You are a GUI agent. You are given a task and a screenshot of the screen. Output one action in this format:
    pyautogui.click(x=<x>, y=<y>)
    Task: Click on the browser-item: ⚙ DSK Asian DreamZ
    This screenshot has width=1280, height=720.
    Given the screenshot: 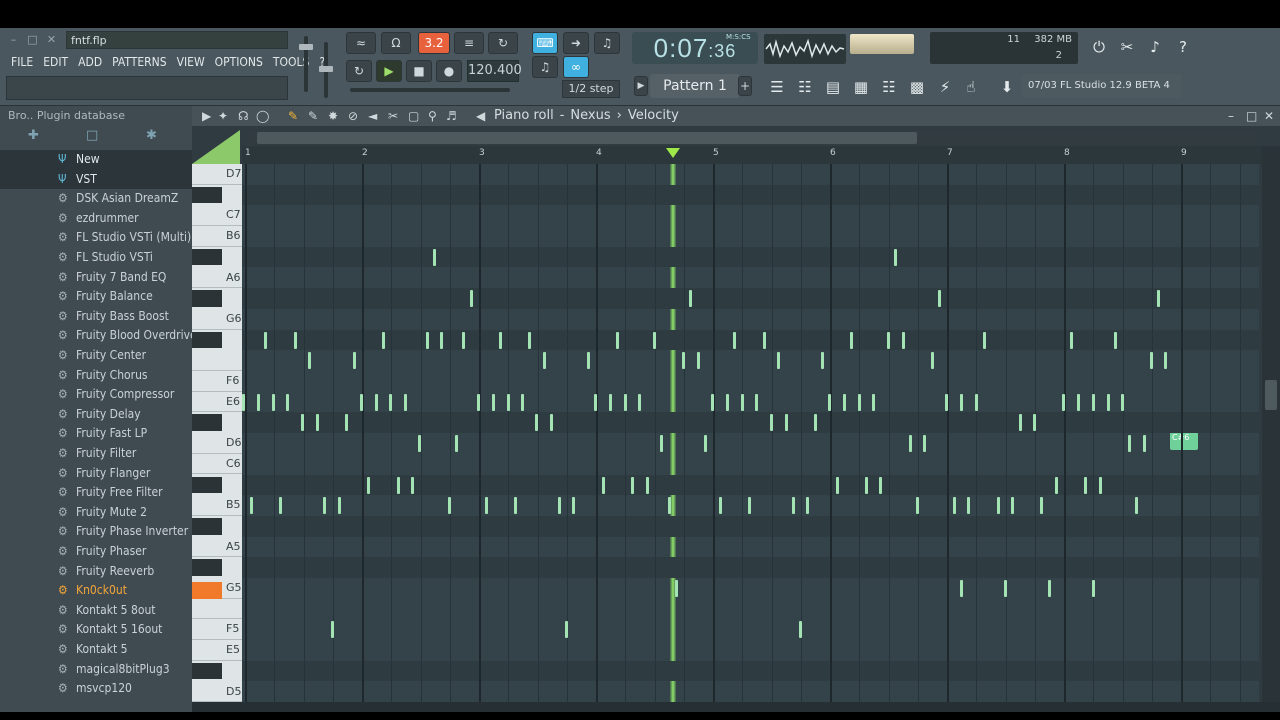 What is the action you would take?
    pyautogui.click(x=96, y=199)
    